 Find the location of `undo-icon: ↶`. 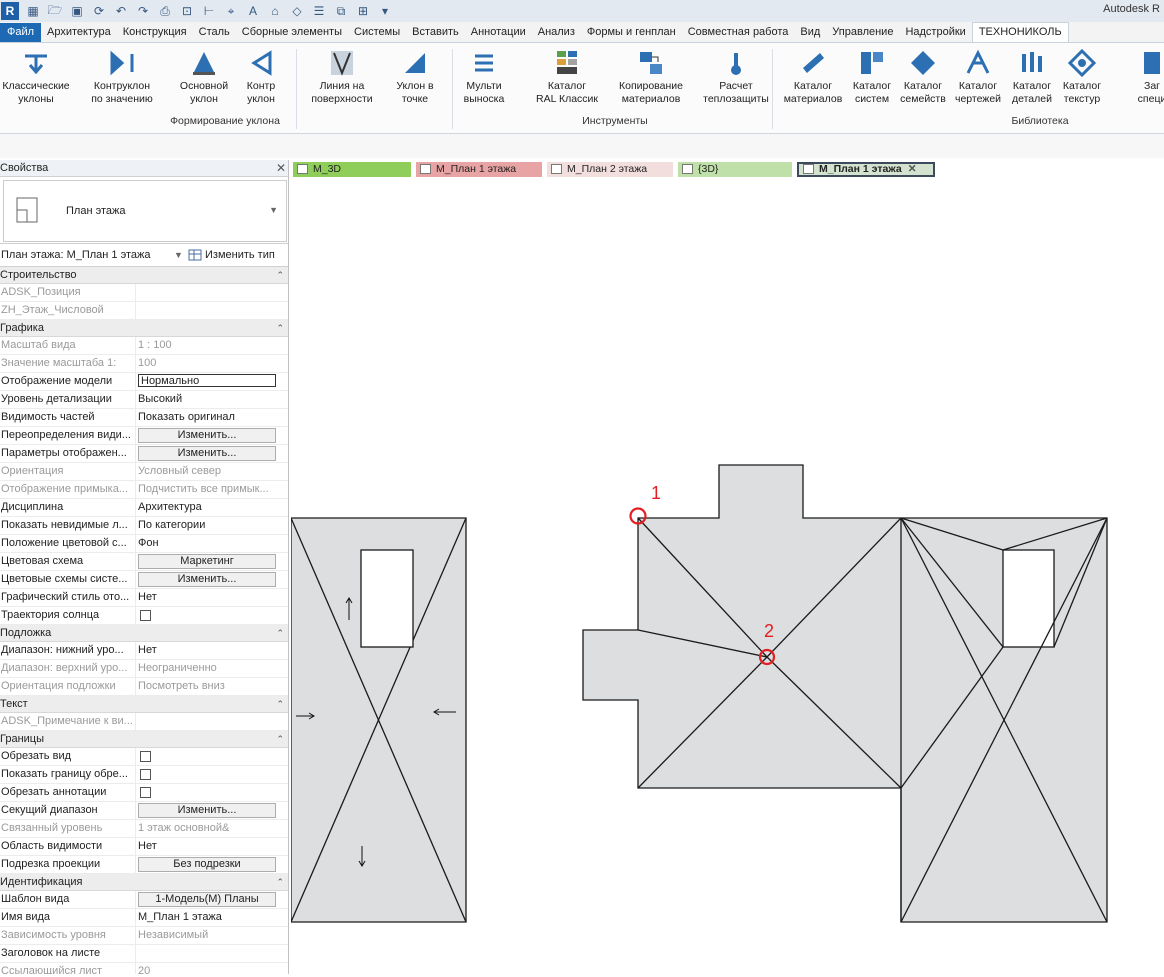

undo-icon: ↶ is located at coordinates (121, 11).